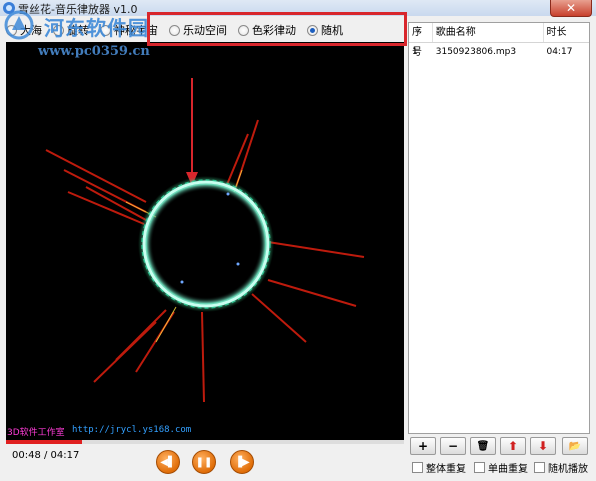 The height and width of the screenshot is (481, 596). What do you see at coordinates (205, 442) in the screenshot?
I see `progress-bar` at bounding box center [205, 442].